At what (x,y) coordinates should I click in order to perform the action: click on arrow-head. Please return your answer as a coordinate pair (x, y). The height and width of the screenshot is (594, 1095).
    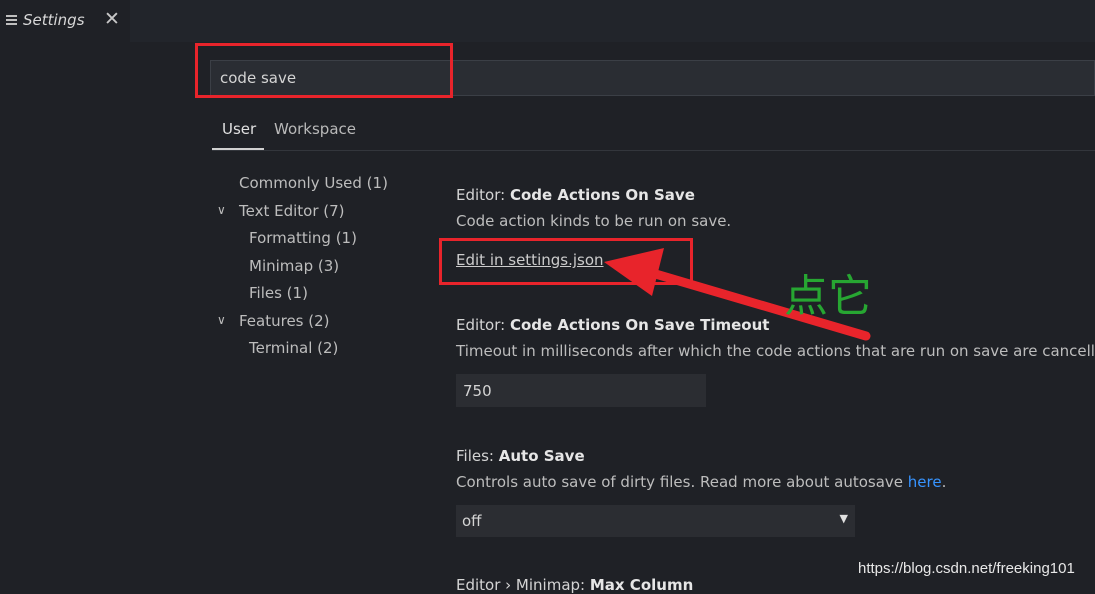
    Looking at the image, I should click on (634, 272).